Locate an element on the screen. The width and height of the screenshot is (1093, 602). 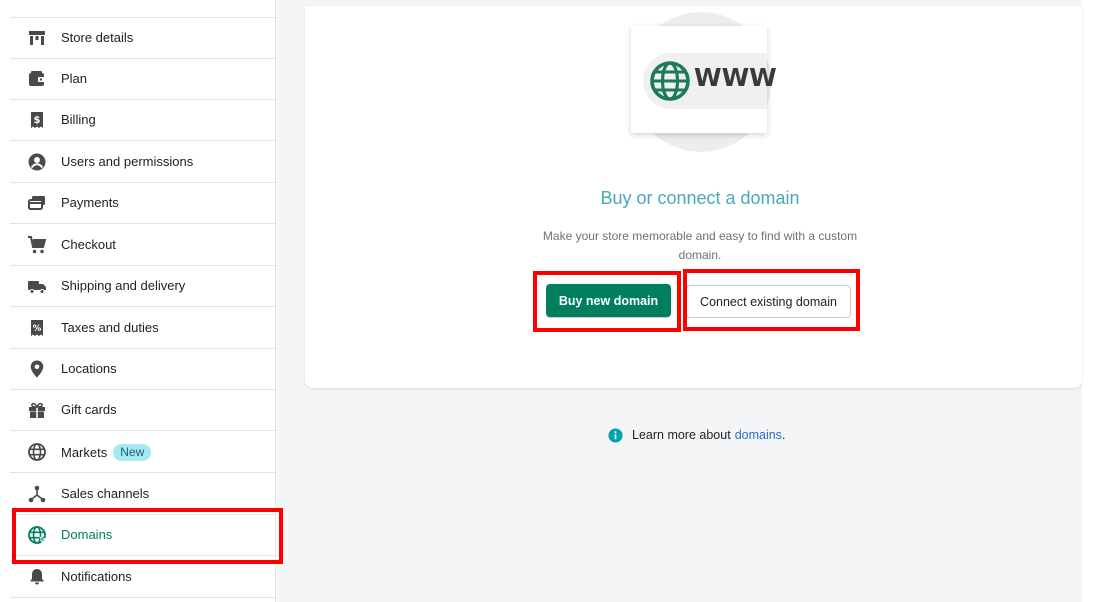
store-icon is located at coordinates (37, 38).